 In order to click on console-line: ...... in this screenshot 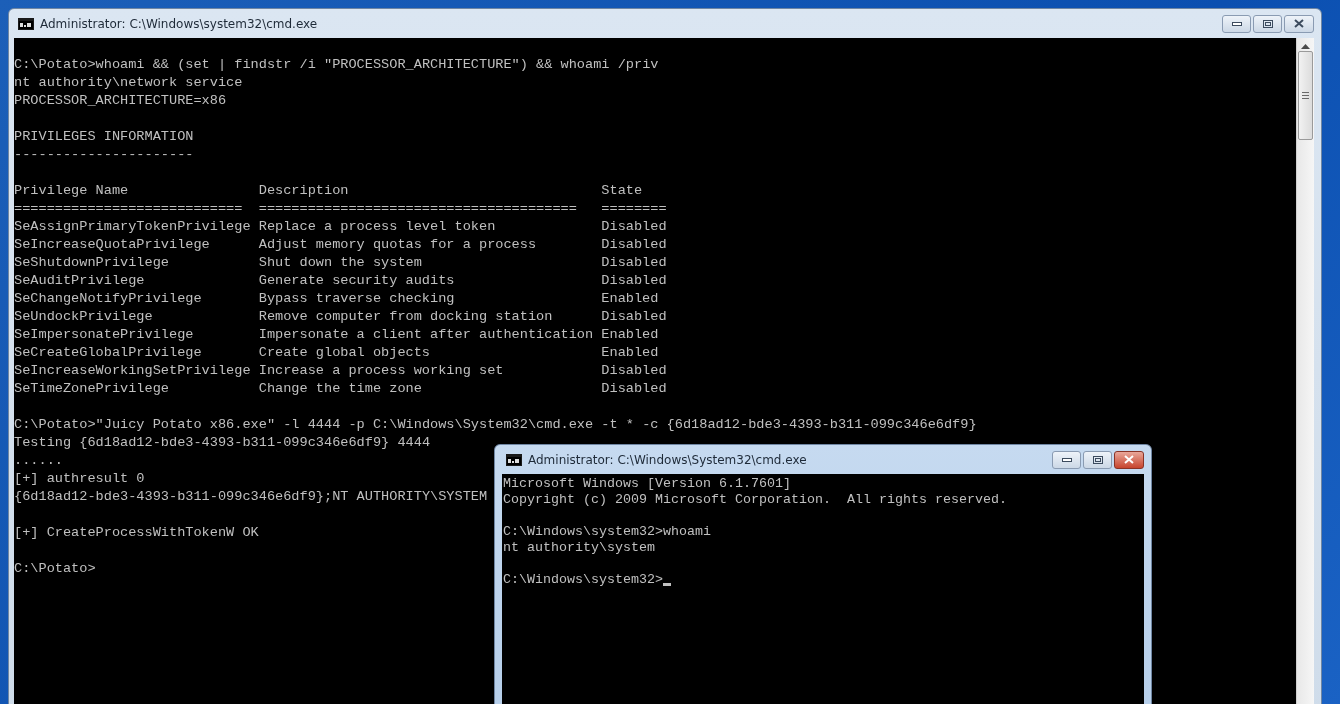, I will do `click(38, 461)`.